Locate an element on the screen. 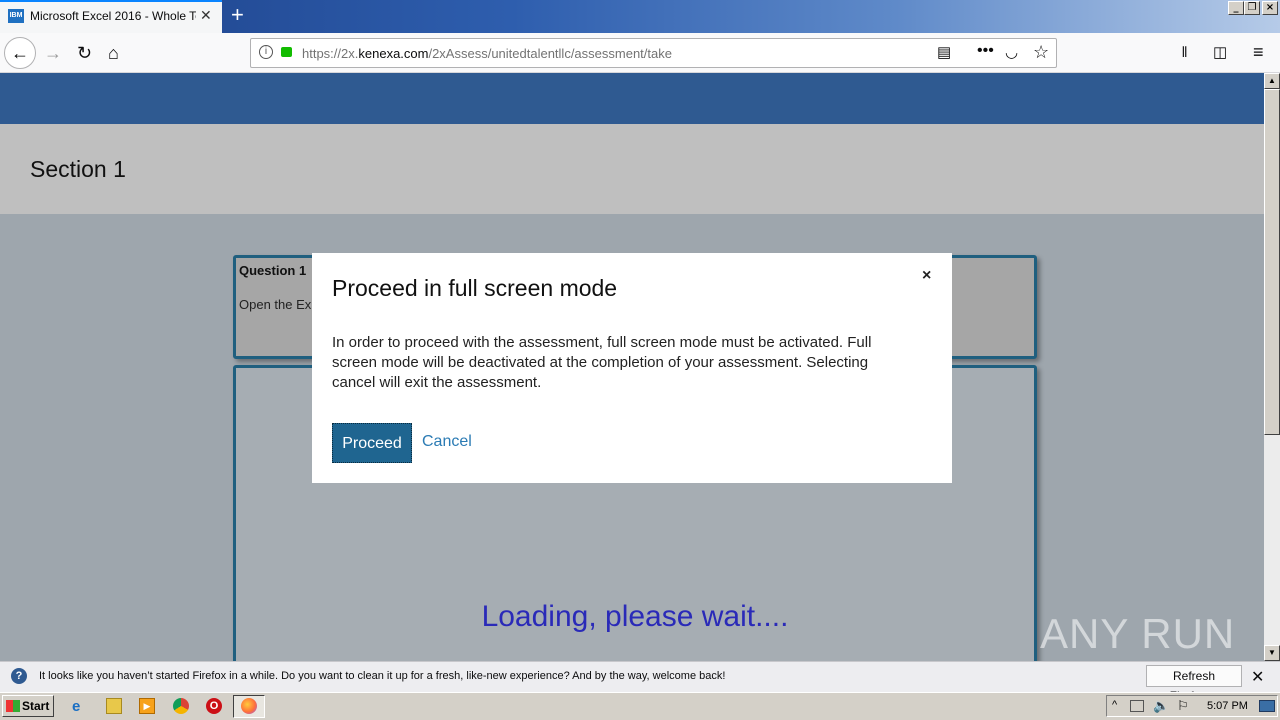 This screenshot has height=720, width=1280. ie-icon: e is located at coordinates (80, 706).